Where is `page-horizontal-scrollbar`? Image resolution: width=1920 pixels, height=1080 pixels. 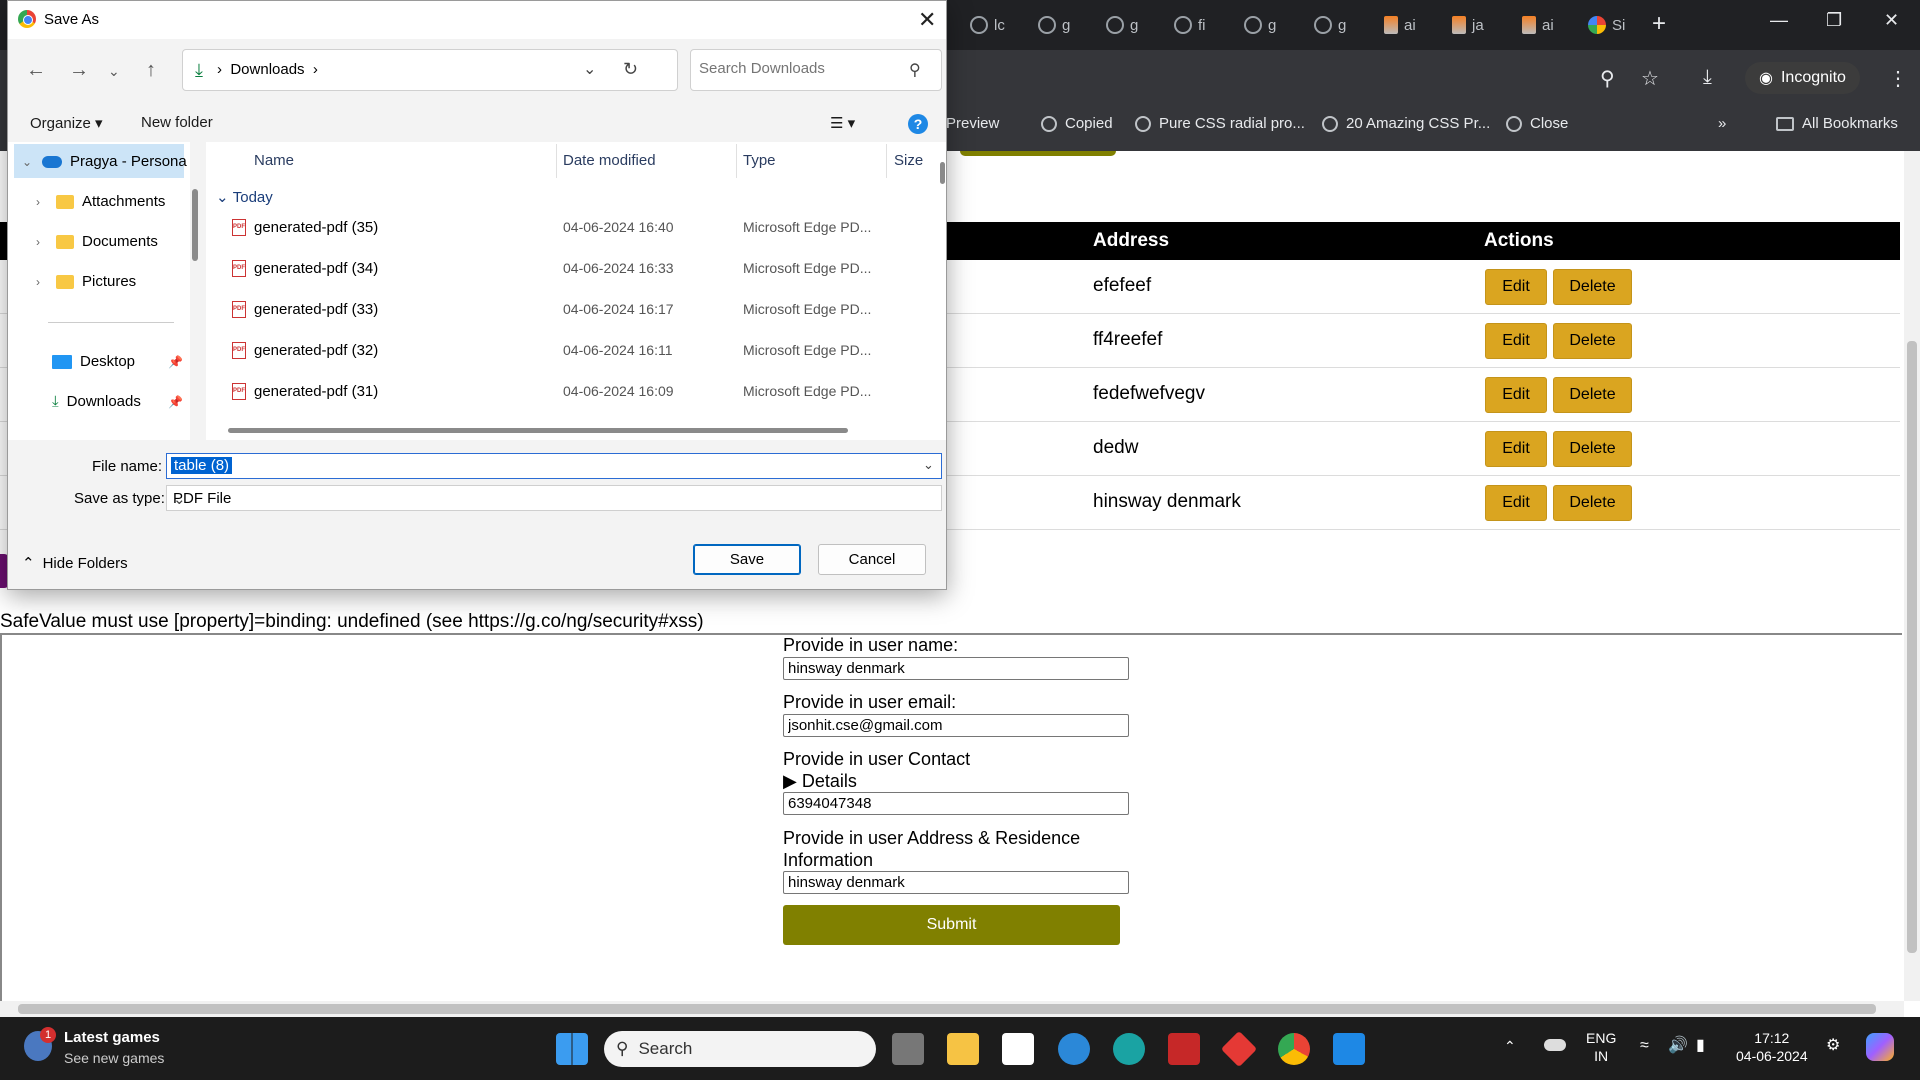 page-horizontal-scrollbar is located at coordinates (952, 1009).